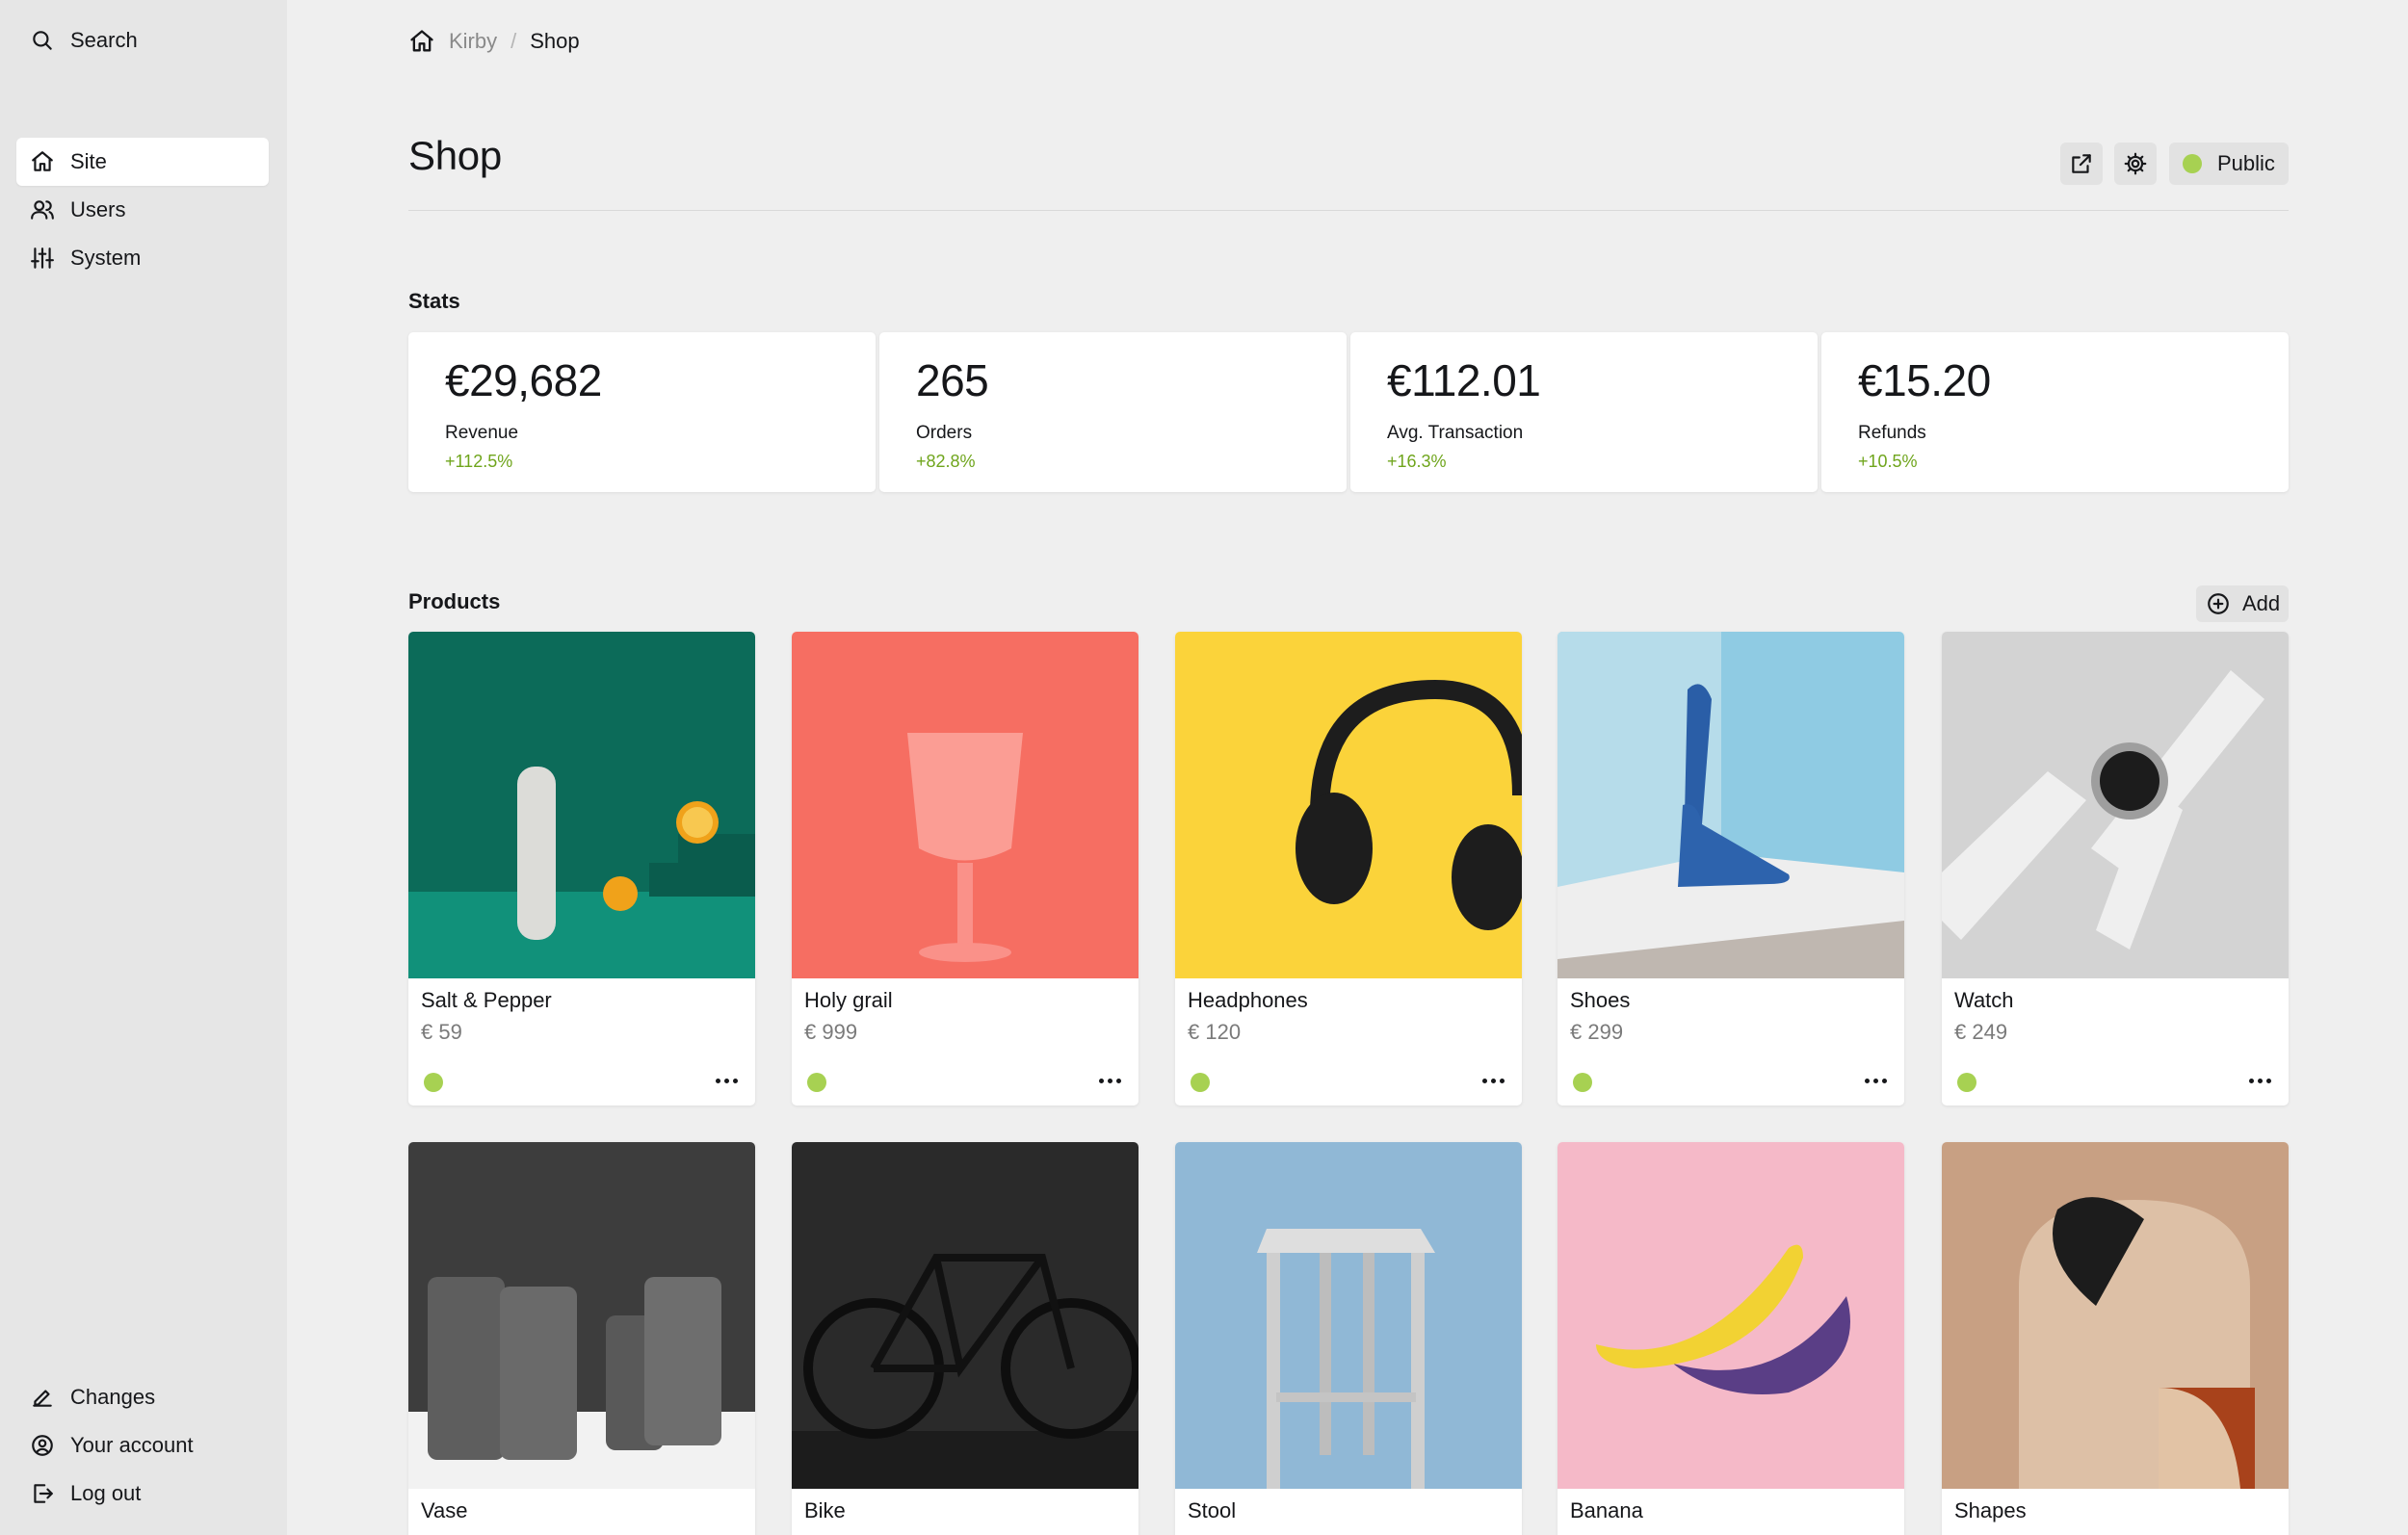  Describe the element at coordinates (142, 40) in the screenshot. I see `search-button: Search` at that location.